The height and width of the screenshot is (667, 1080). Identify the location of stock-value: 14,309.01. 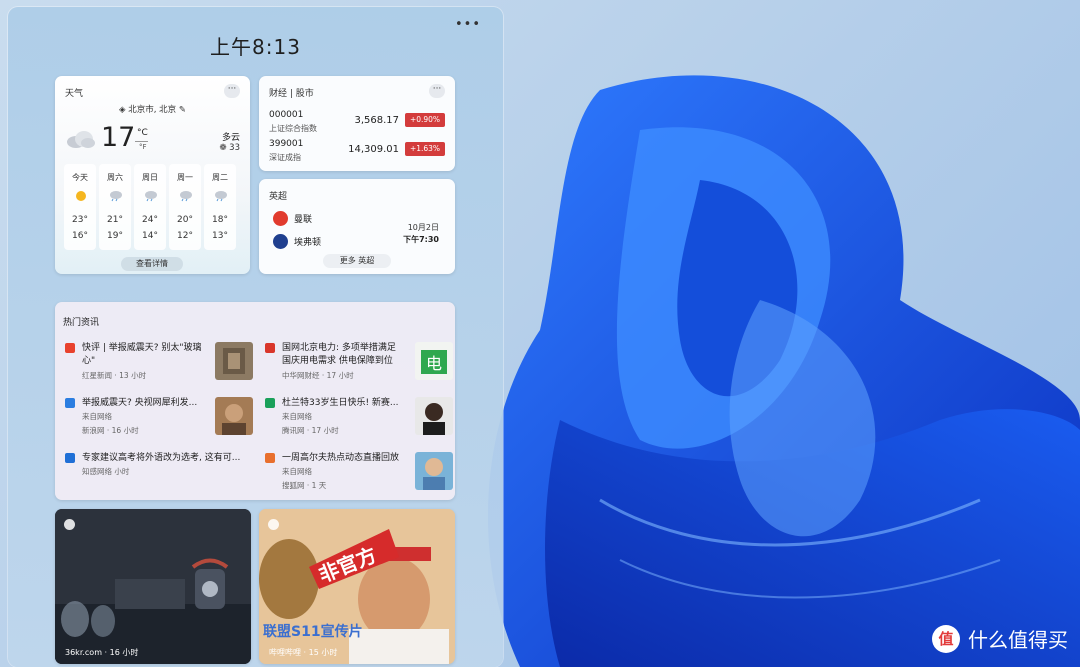
(373, 149).